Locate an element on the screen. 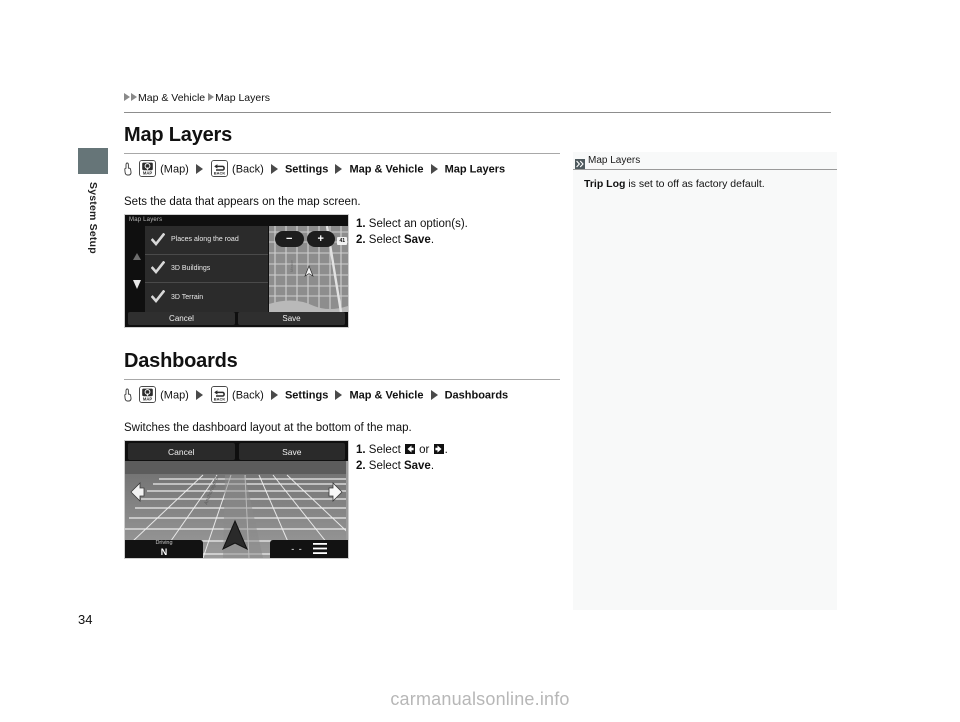  dashboard-bottom-bar: Driving N - - is located at coordinates (236, 549).